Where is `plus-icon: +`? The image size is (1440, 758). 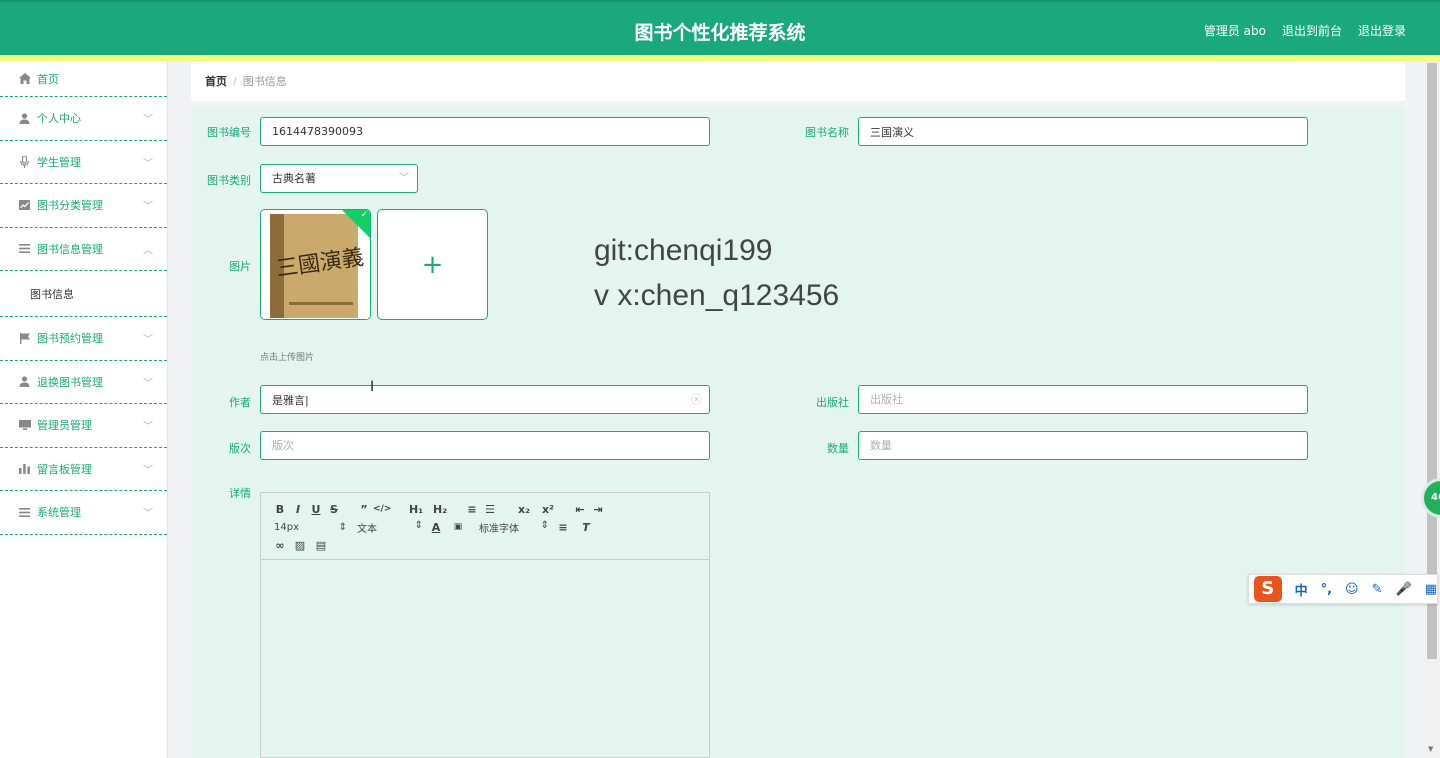 plus-icon: + is located at coordinates (432, 264).